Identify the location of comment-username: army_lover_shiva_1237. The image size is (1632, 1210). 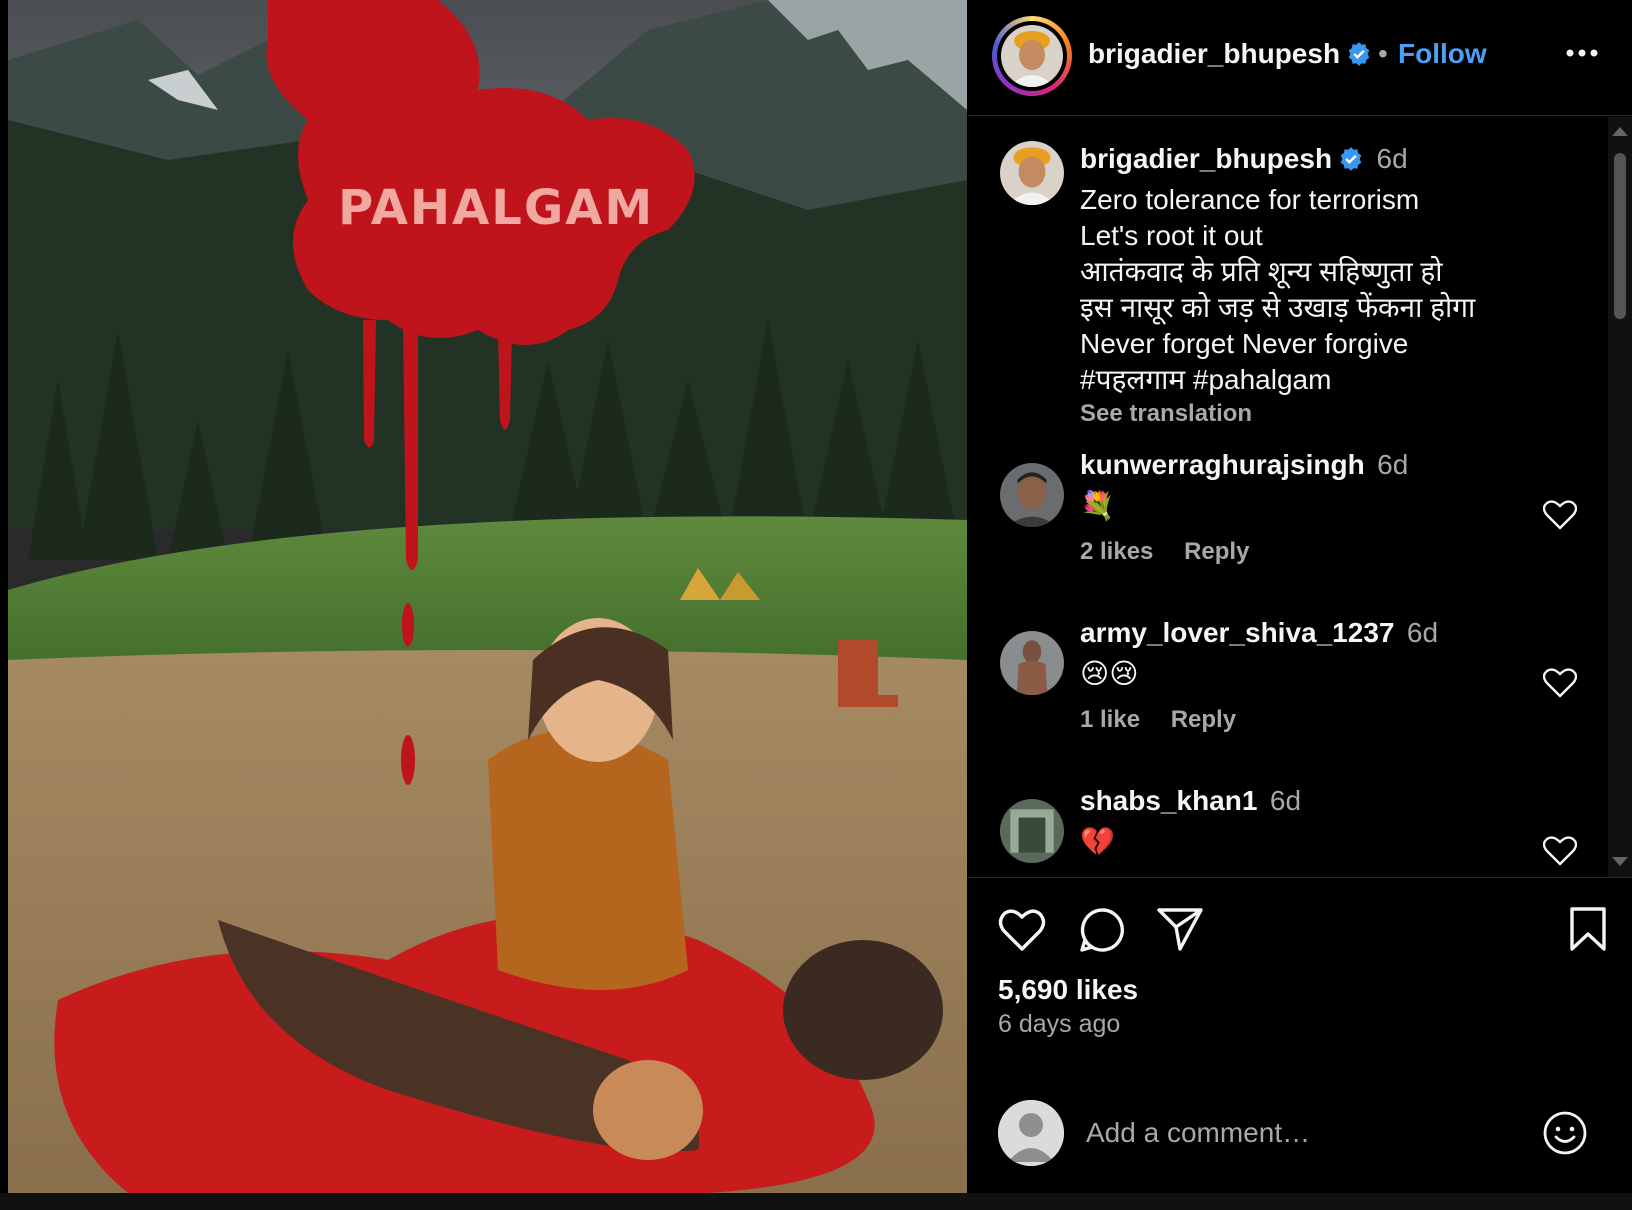
(1237, 632).